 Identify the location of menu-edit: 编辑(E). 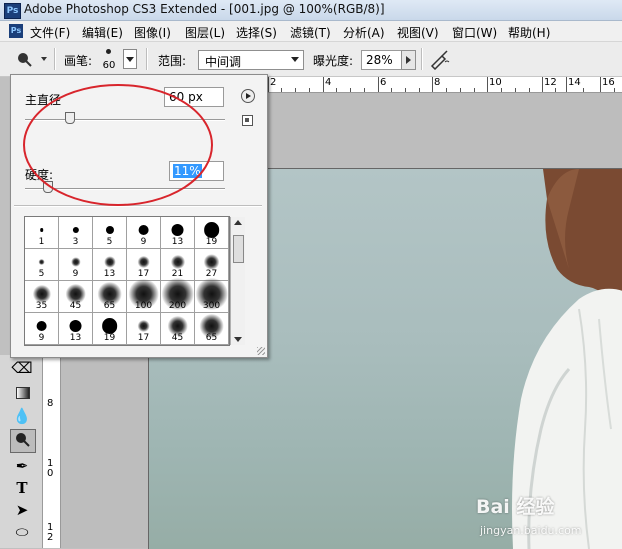
(102, 32).